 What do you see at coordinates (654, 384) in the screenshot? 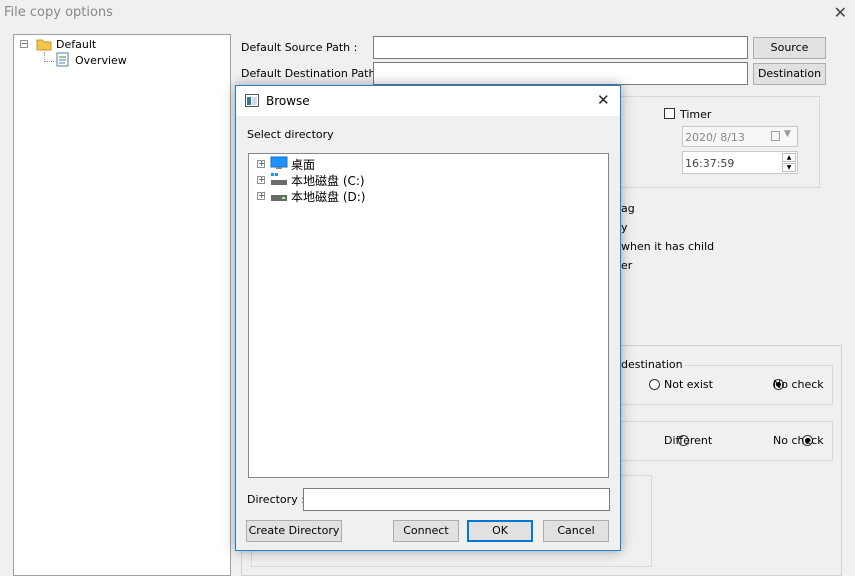
I see `not-exist-radio` at bounding box center [654, 384].